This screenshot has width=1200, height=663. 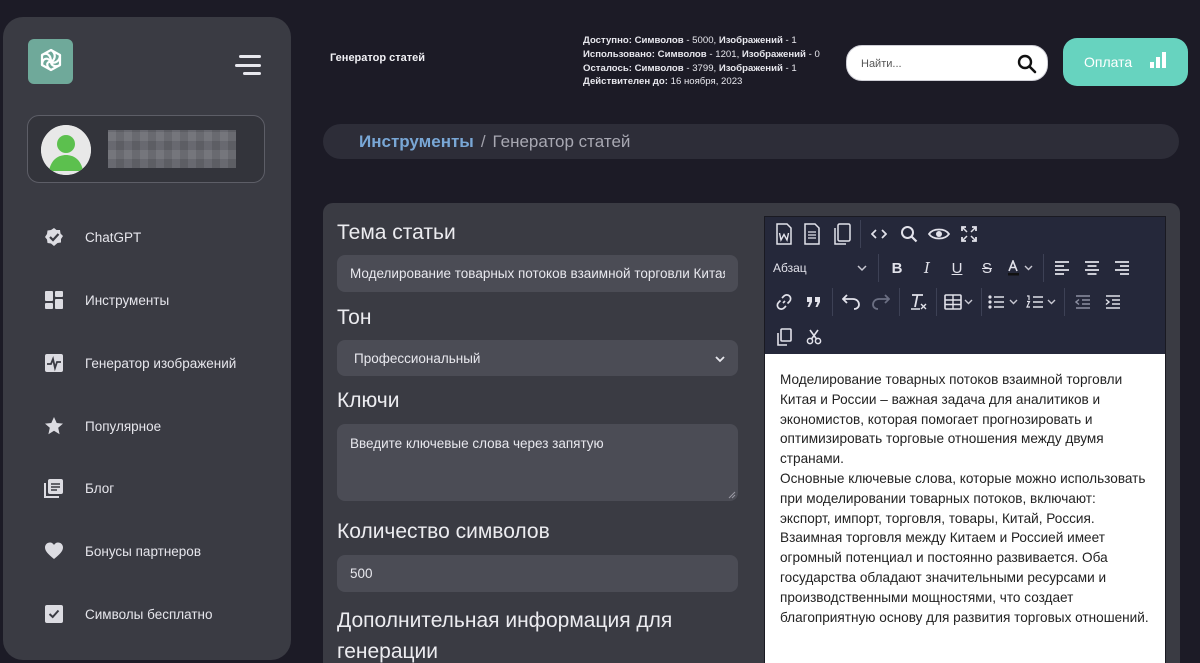 What do you see at coordinates (378, 58) in the screenshot?
I see `page-name: Генератор статей` at bounding box center [378, 58].